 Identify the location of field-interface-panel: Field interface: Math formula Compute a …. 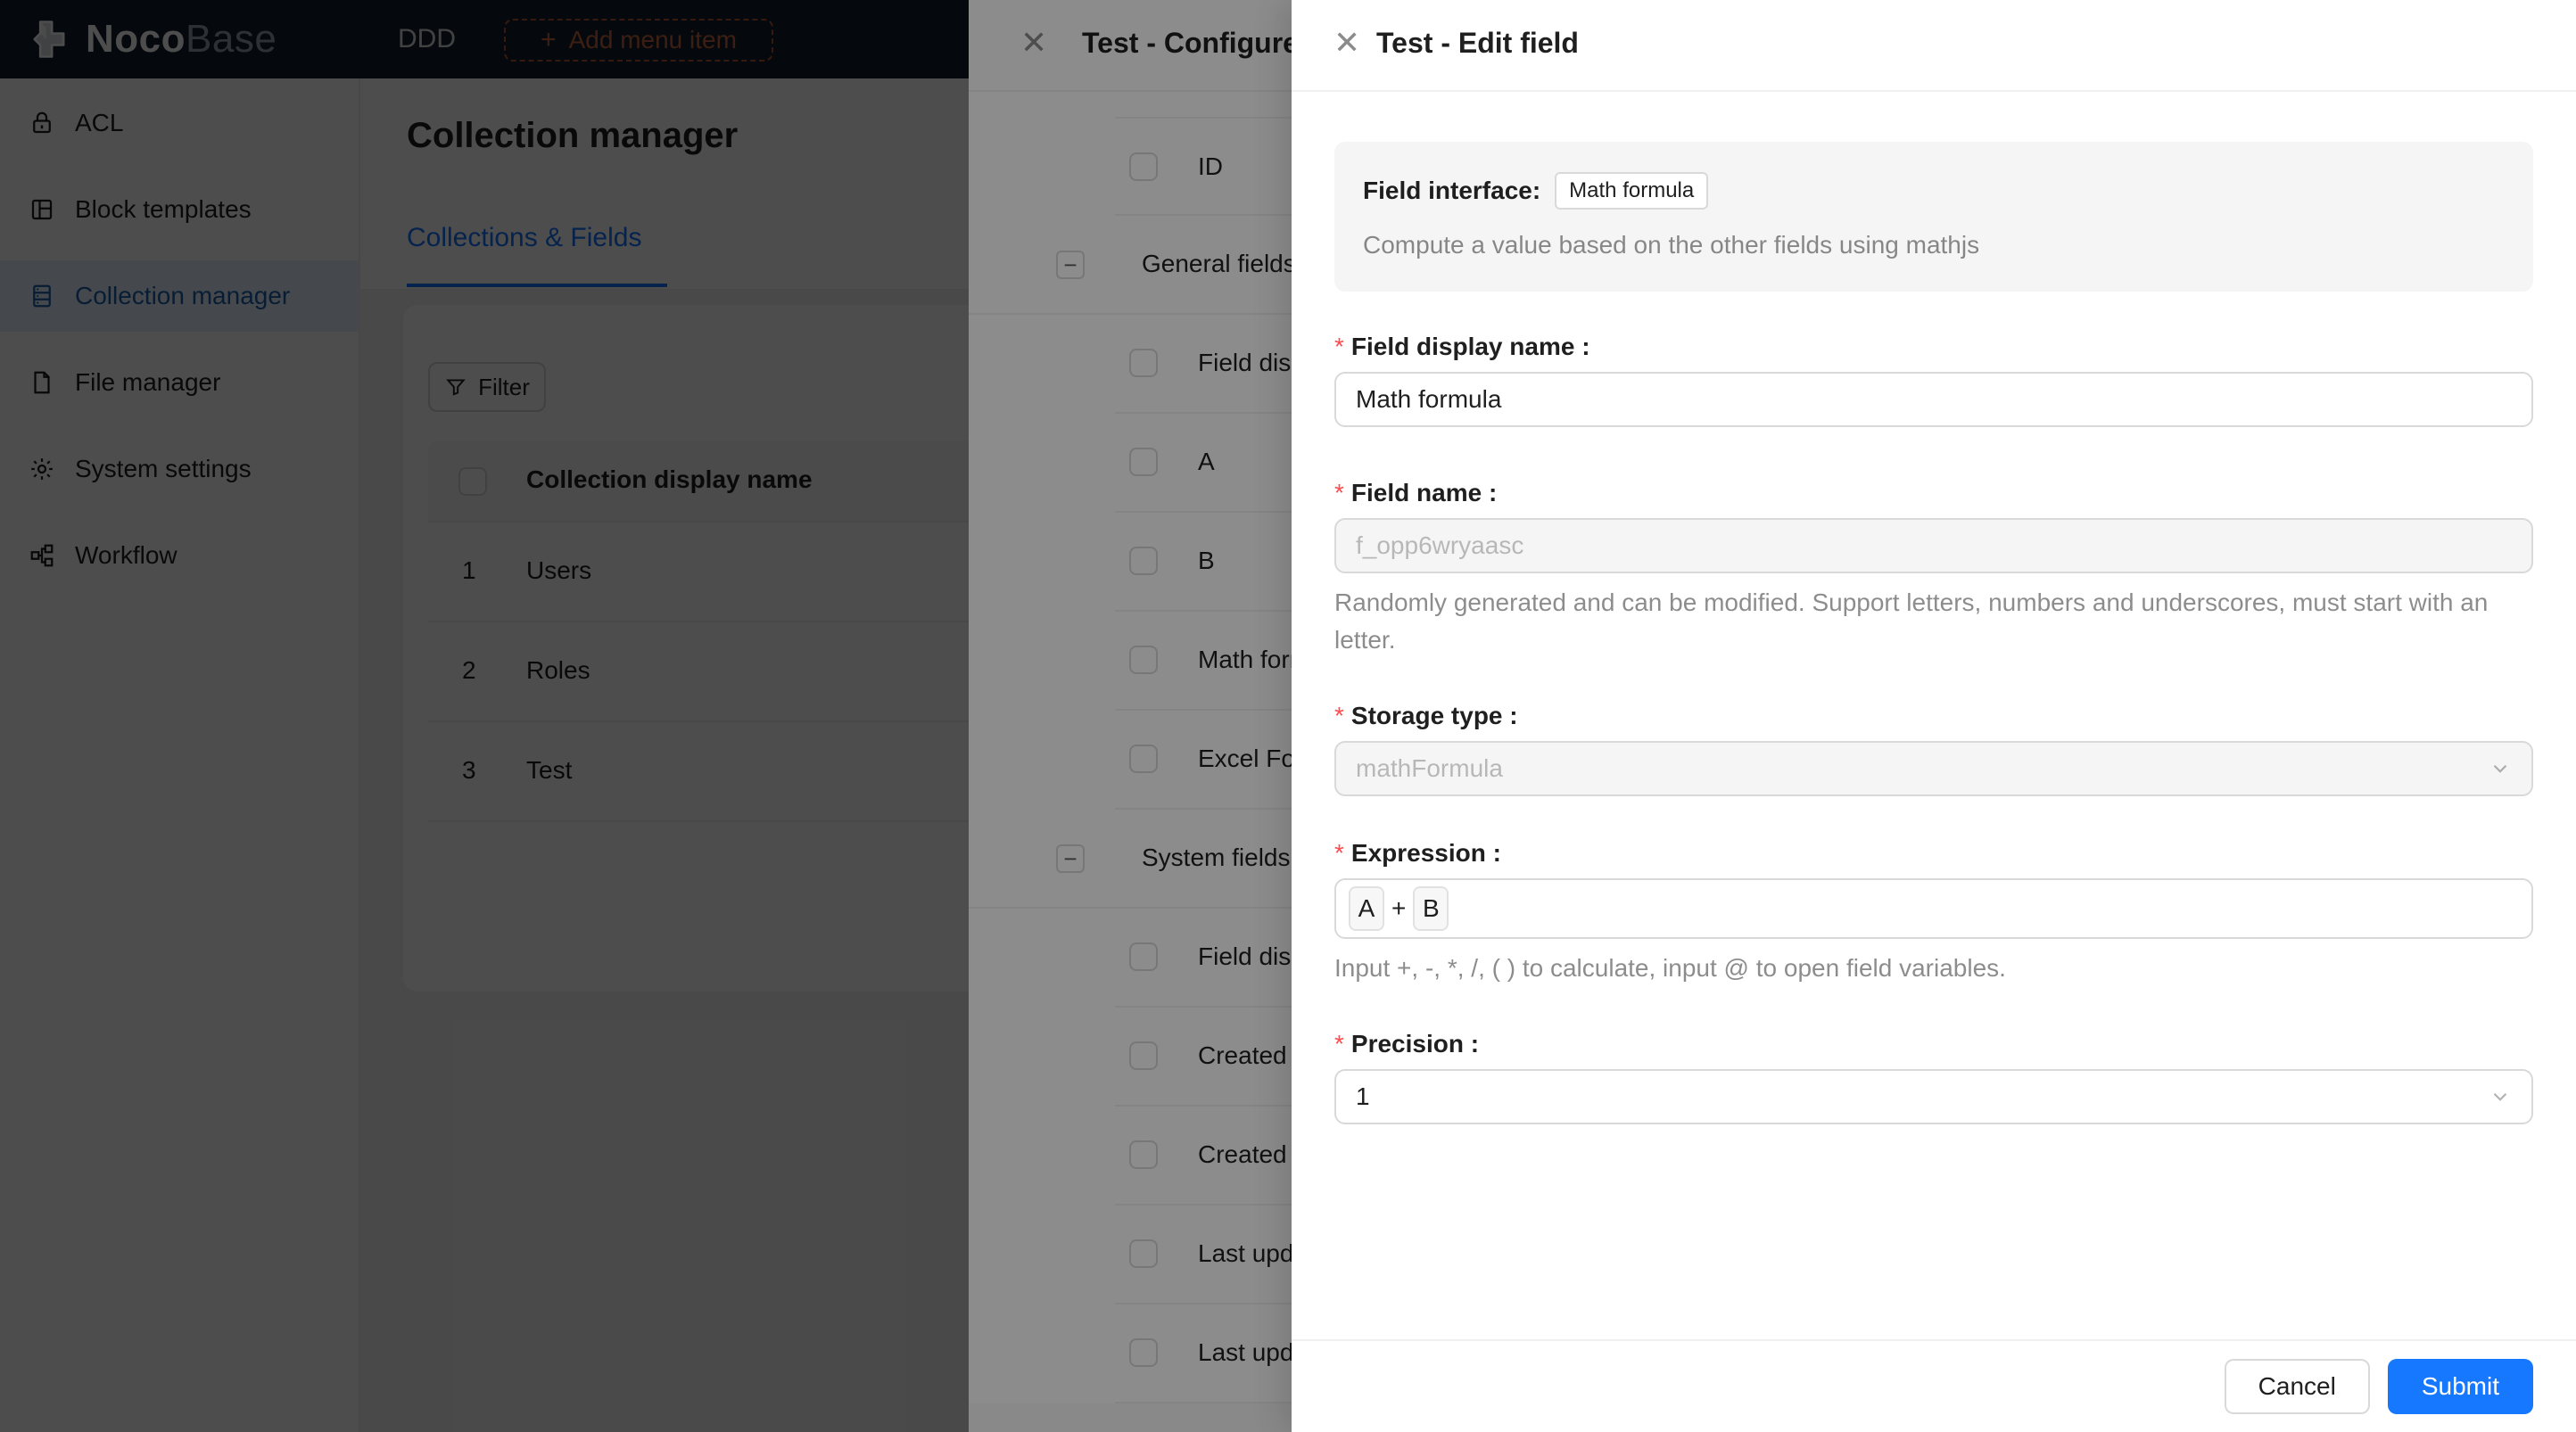
(1934, 217).